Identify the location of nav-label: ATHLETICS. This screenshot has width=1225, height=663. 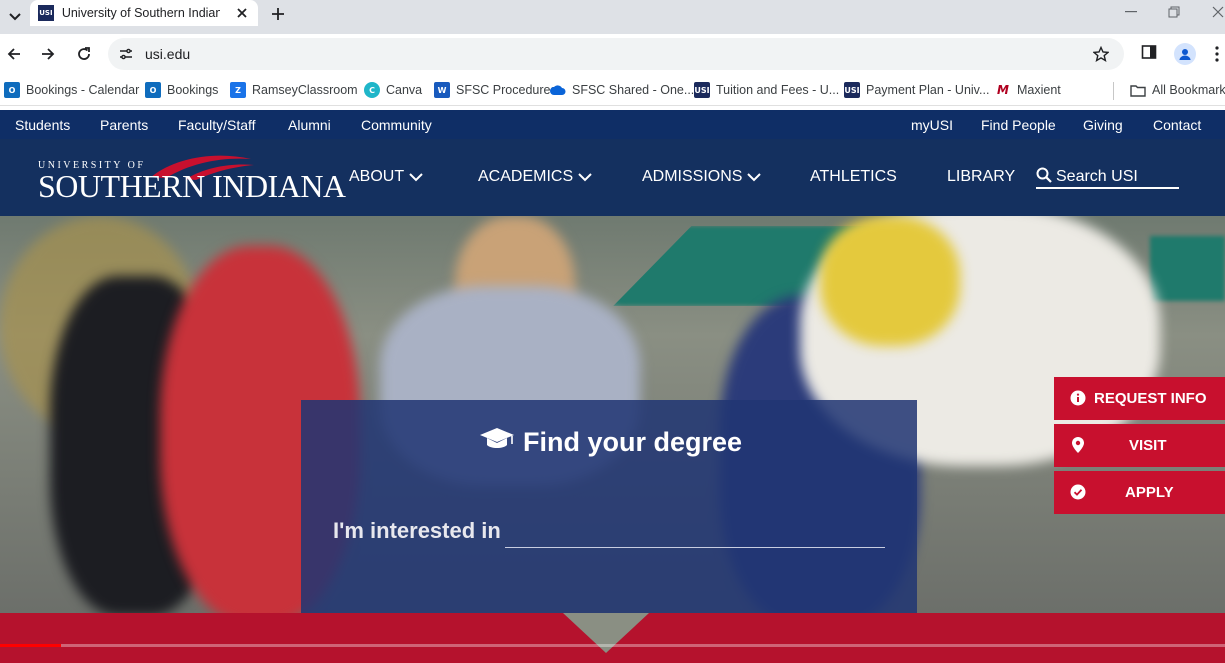
(853, 176).